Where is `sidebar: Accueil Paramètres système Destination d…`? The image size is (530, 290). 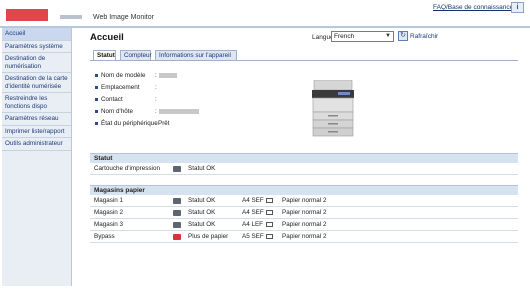 sidebar: Accueil Paramètres système Destination d… is located at coordinates (37, 157).